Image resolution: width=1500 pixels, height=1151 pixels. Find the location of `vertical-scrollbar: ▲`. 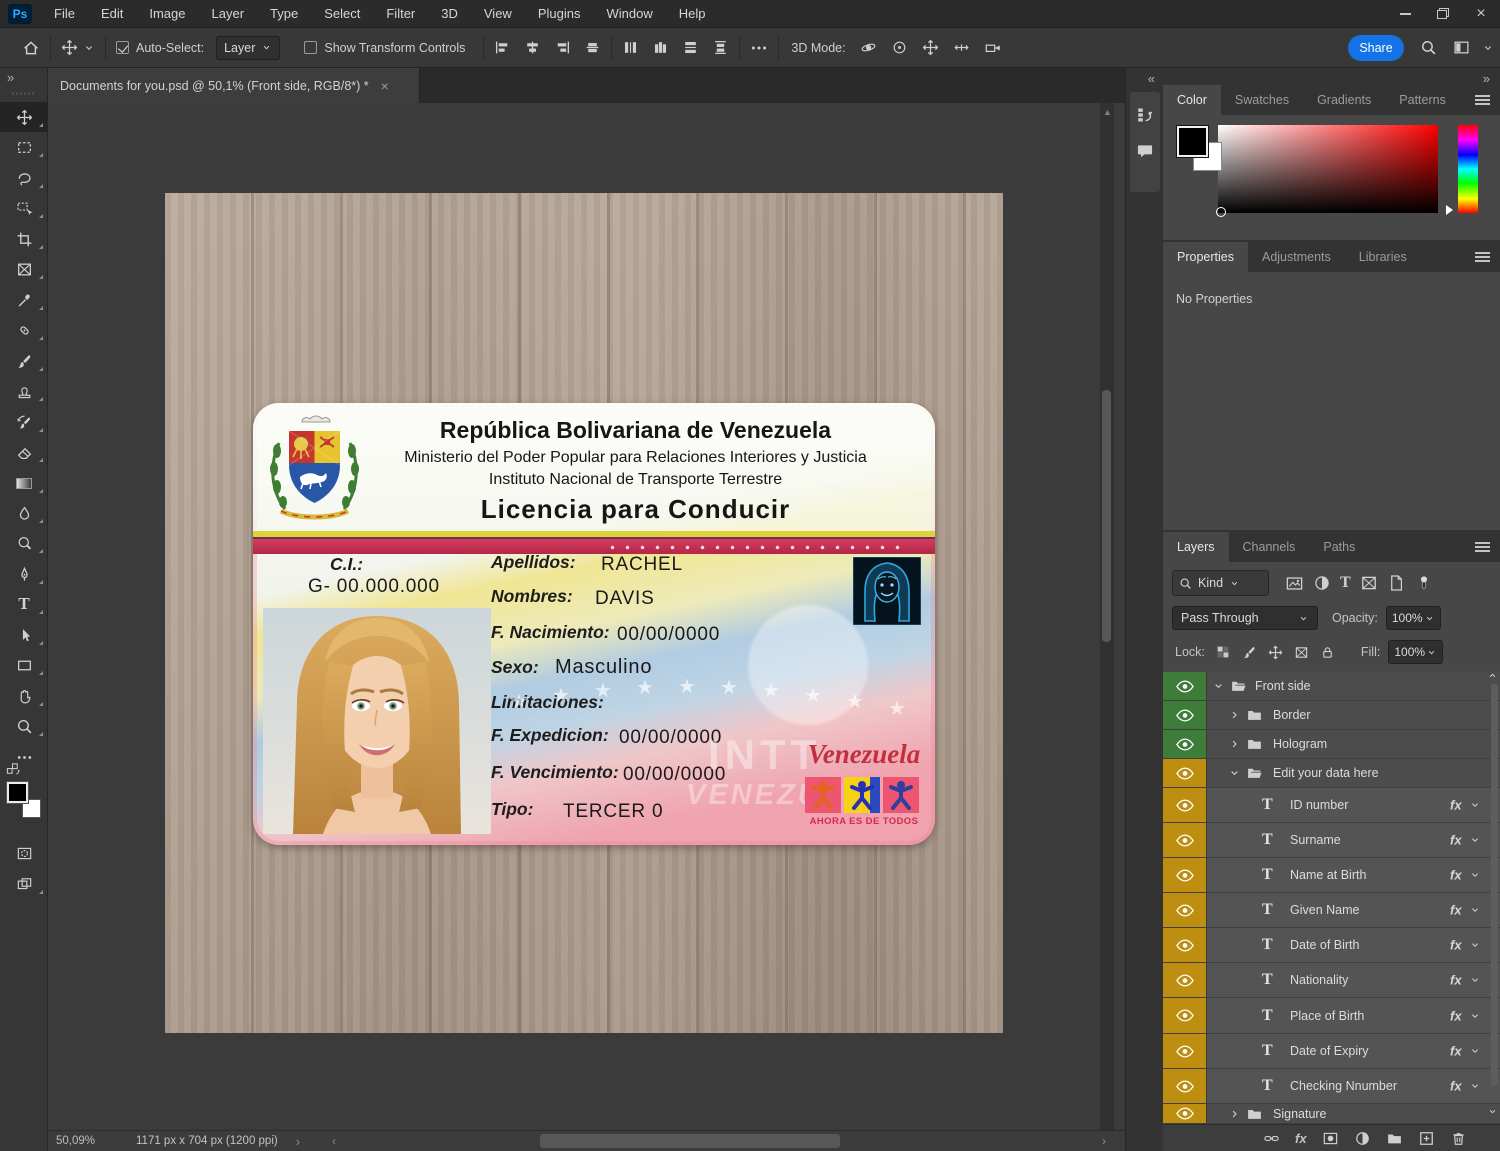

vertical-scrollbar: ▲ is located at coordinates (1107, 616).